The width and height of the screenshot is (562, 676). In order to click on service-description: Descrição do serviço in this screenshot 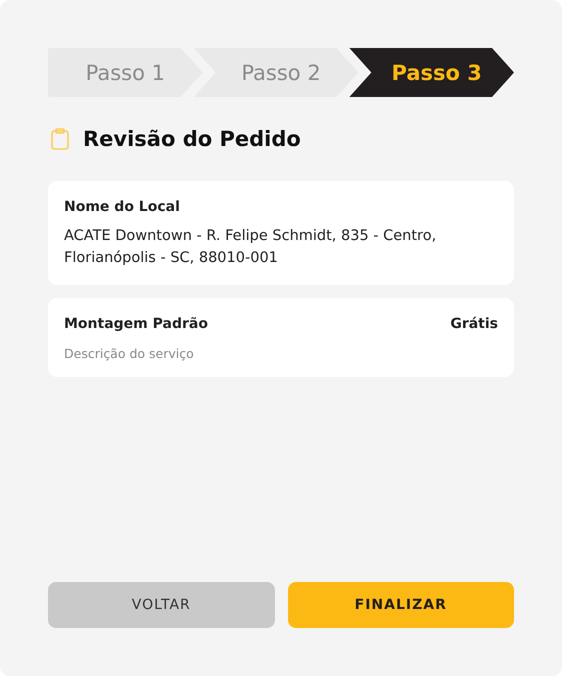, I will do `click(129, 353)`.